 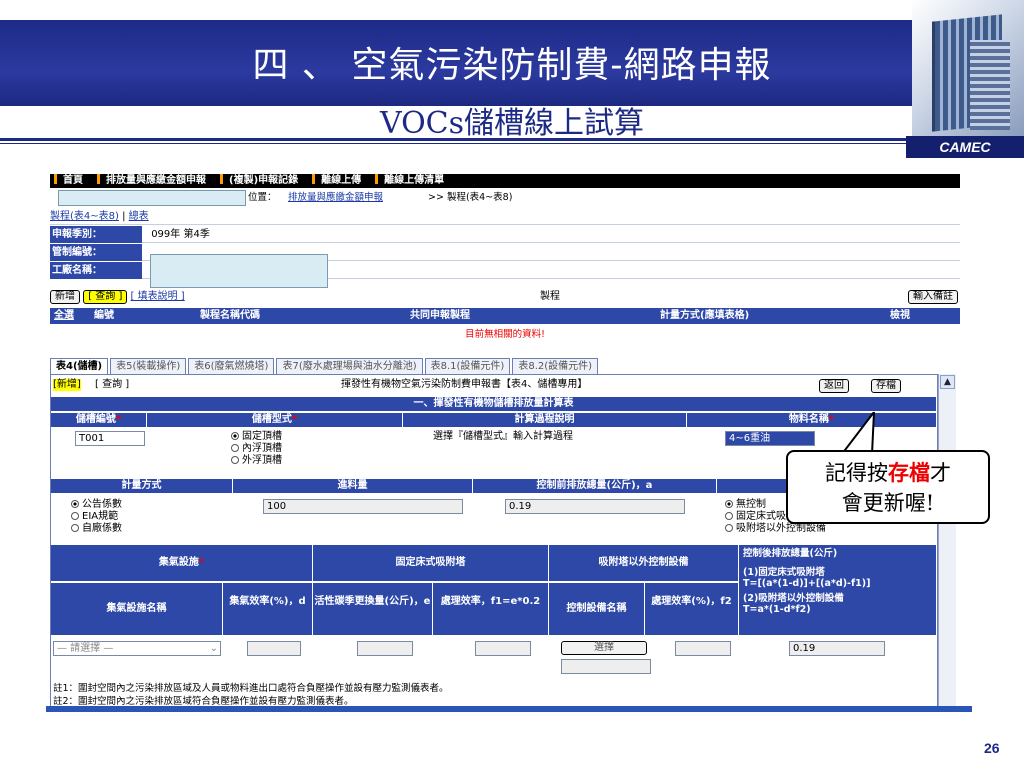 What do you see at coordinates (275, 420) in the screenshot?
I see `header-tank-type: 儲槽型式*` at bounding box center [275, 420].